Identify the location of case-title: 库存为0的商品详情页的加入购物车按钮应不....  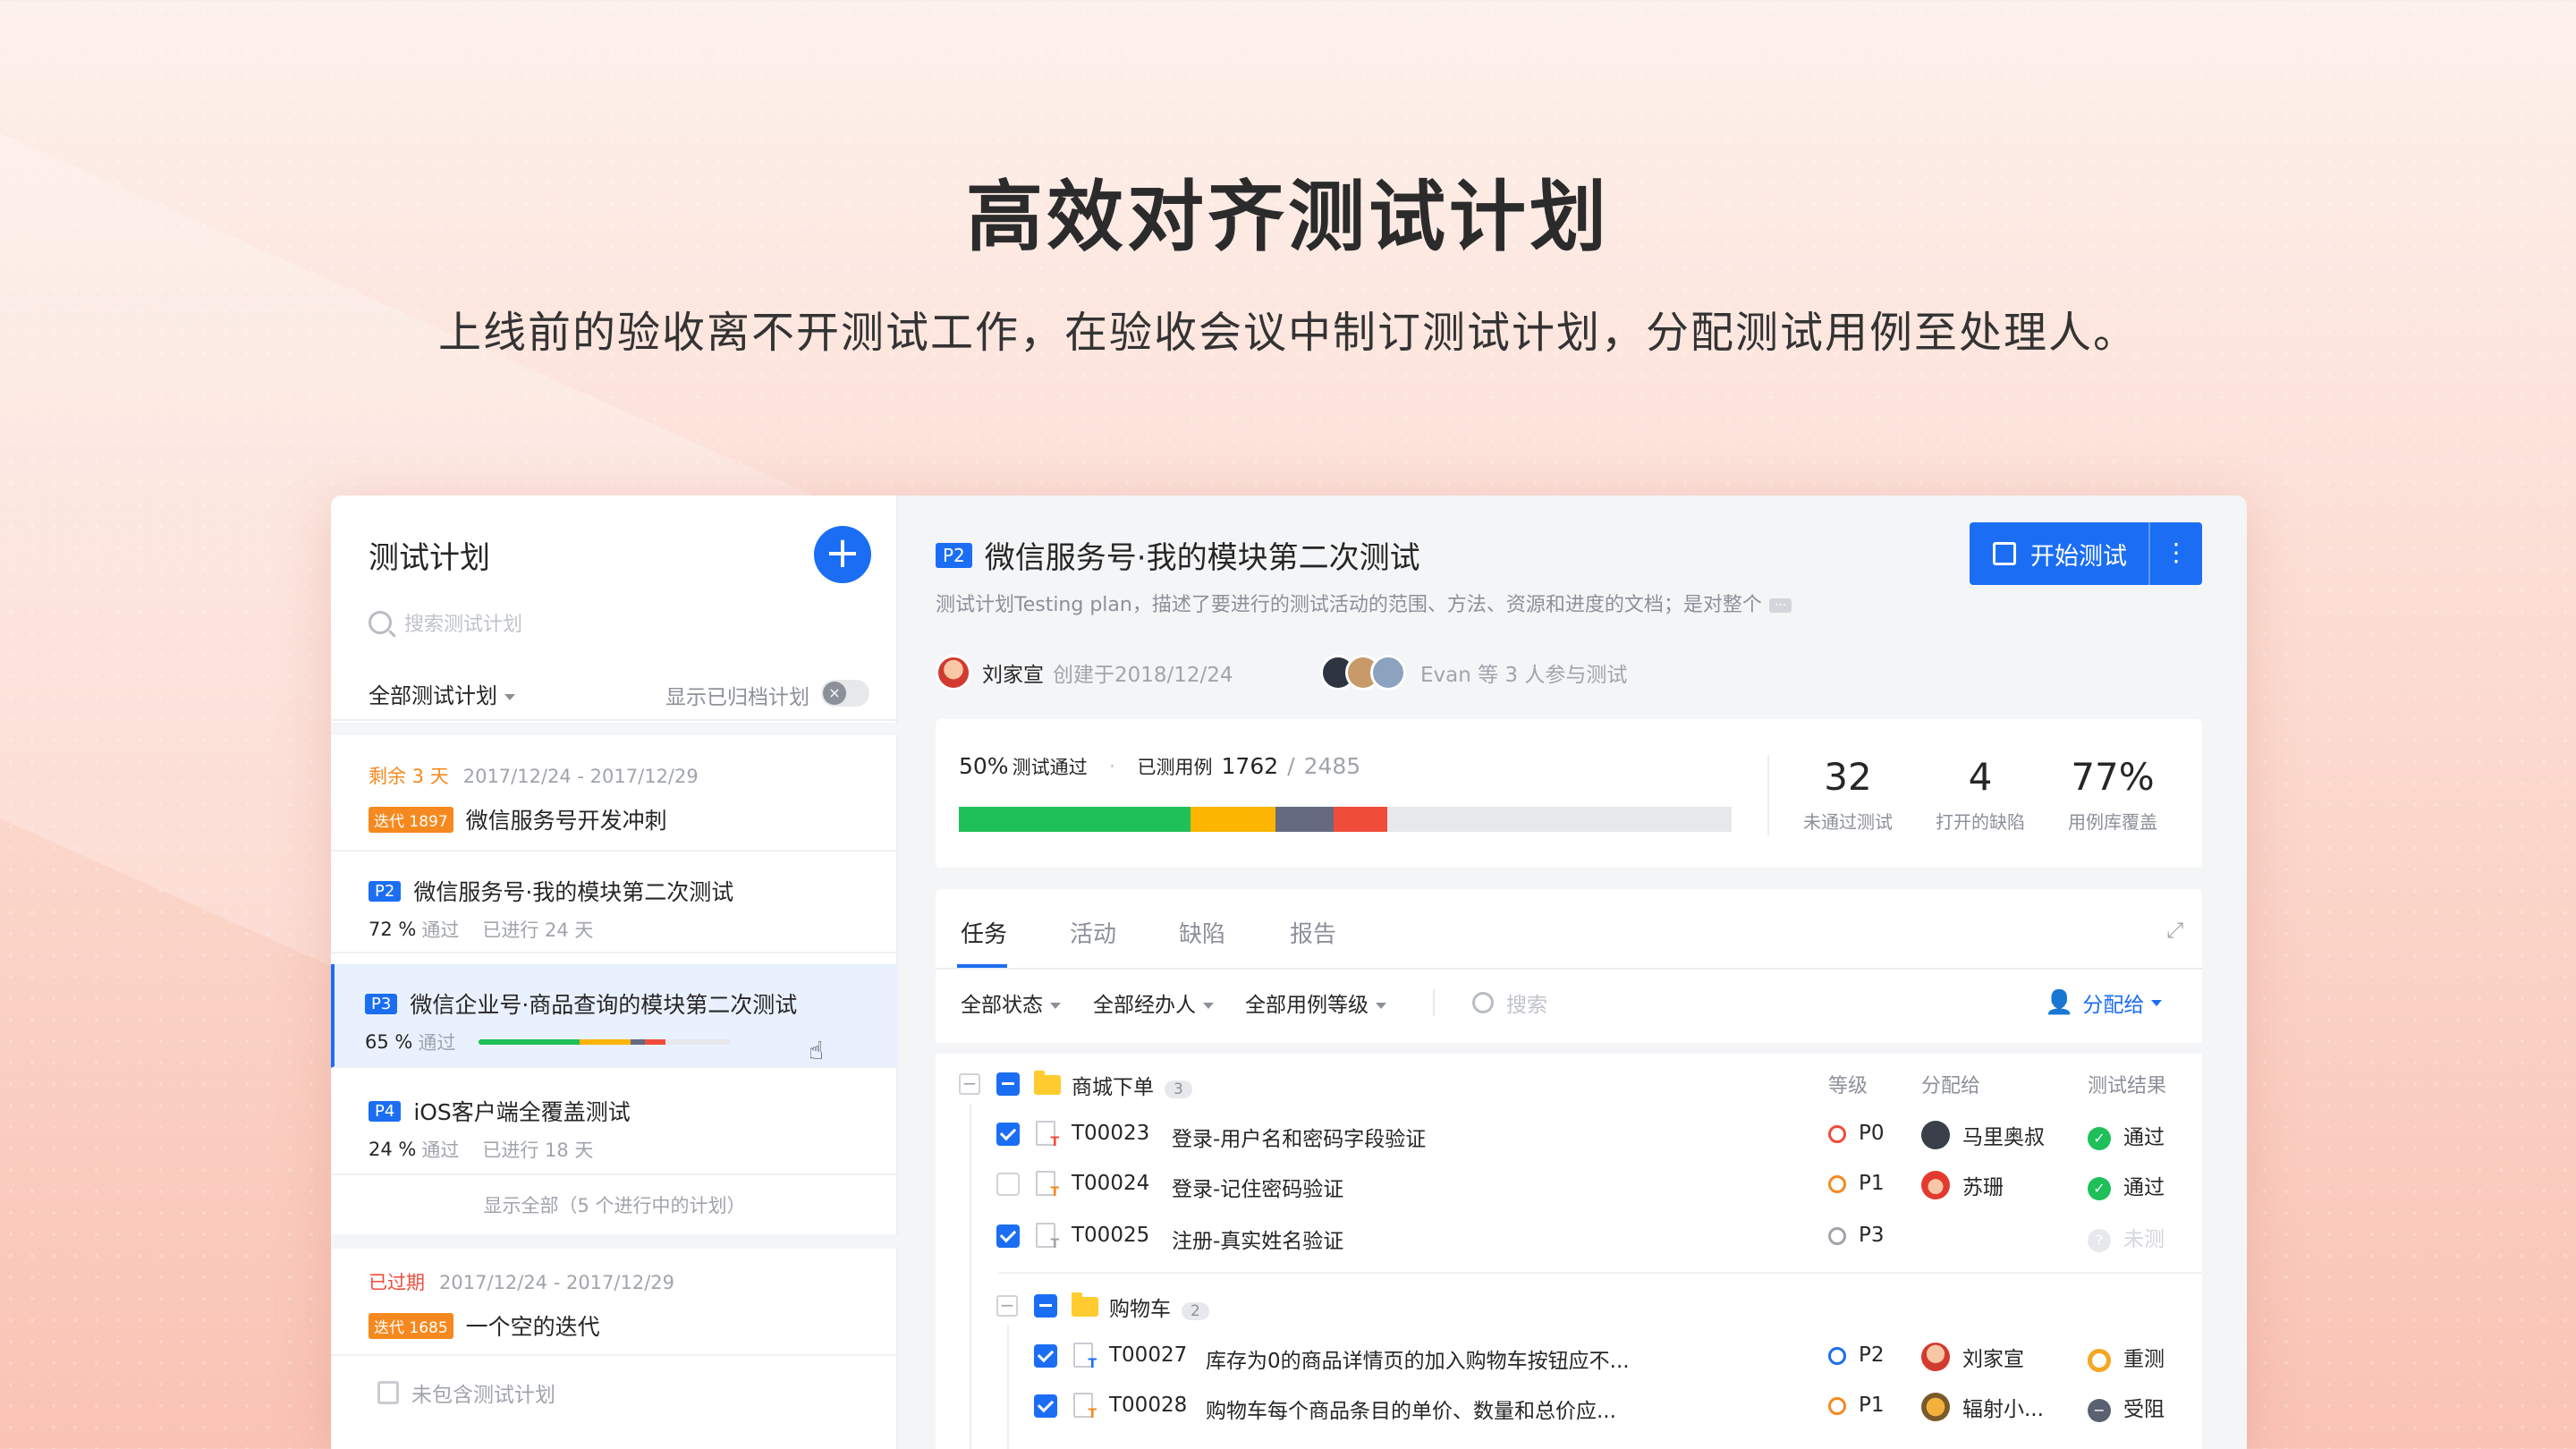
(1418, 1358).